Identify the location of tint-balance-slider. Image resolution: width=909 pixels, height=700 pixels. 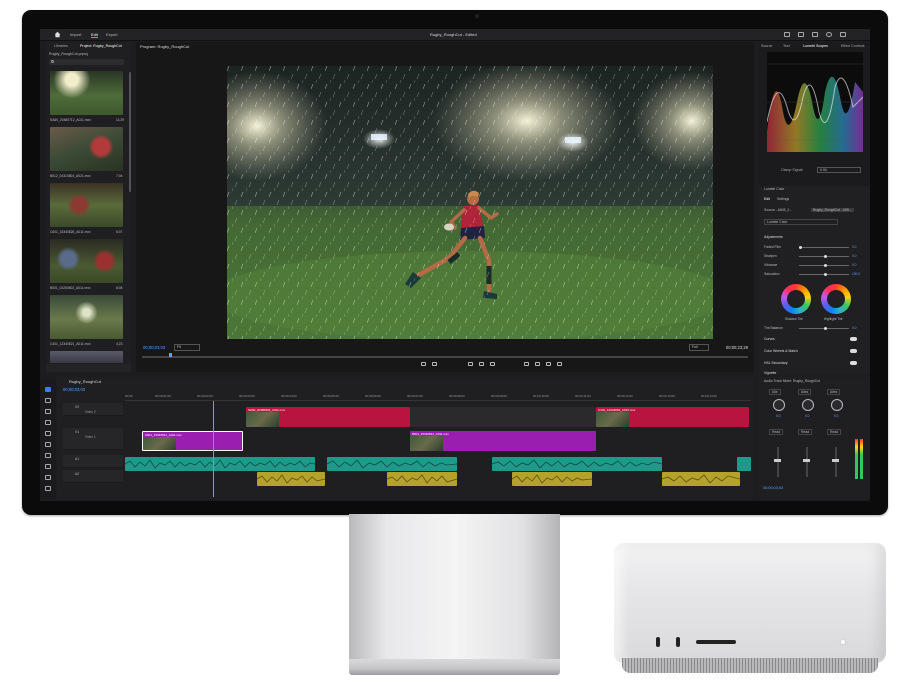
(824, 328).